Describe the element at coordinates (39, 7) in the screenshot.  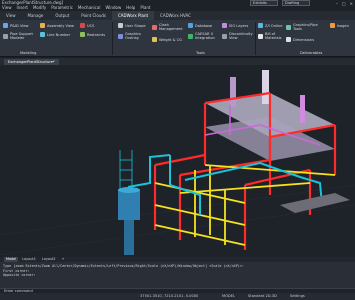
I see `menu-modify: Modify` at that location.